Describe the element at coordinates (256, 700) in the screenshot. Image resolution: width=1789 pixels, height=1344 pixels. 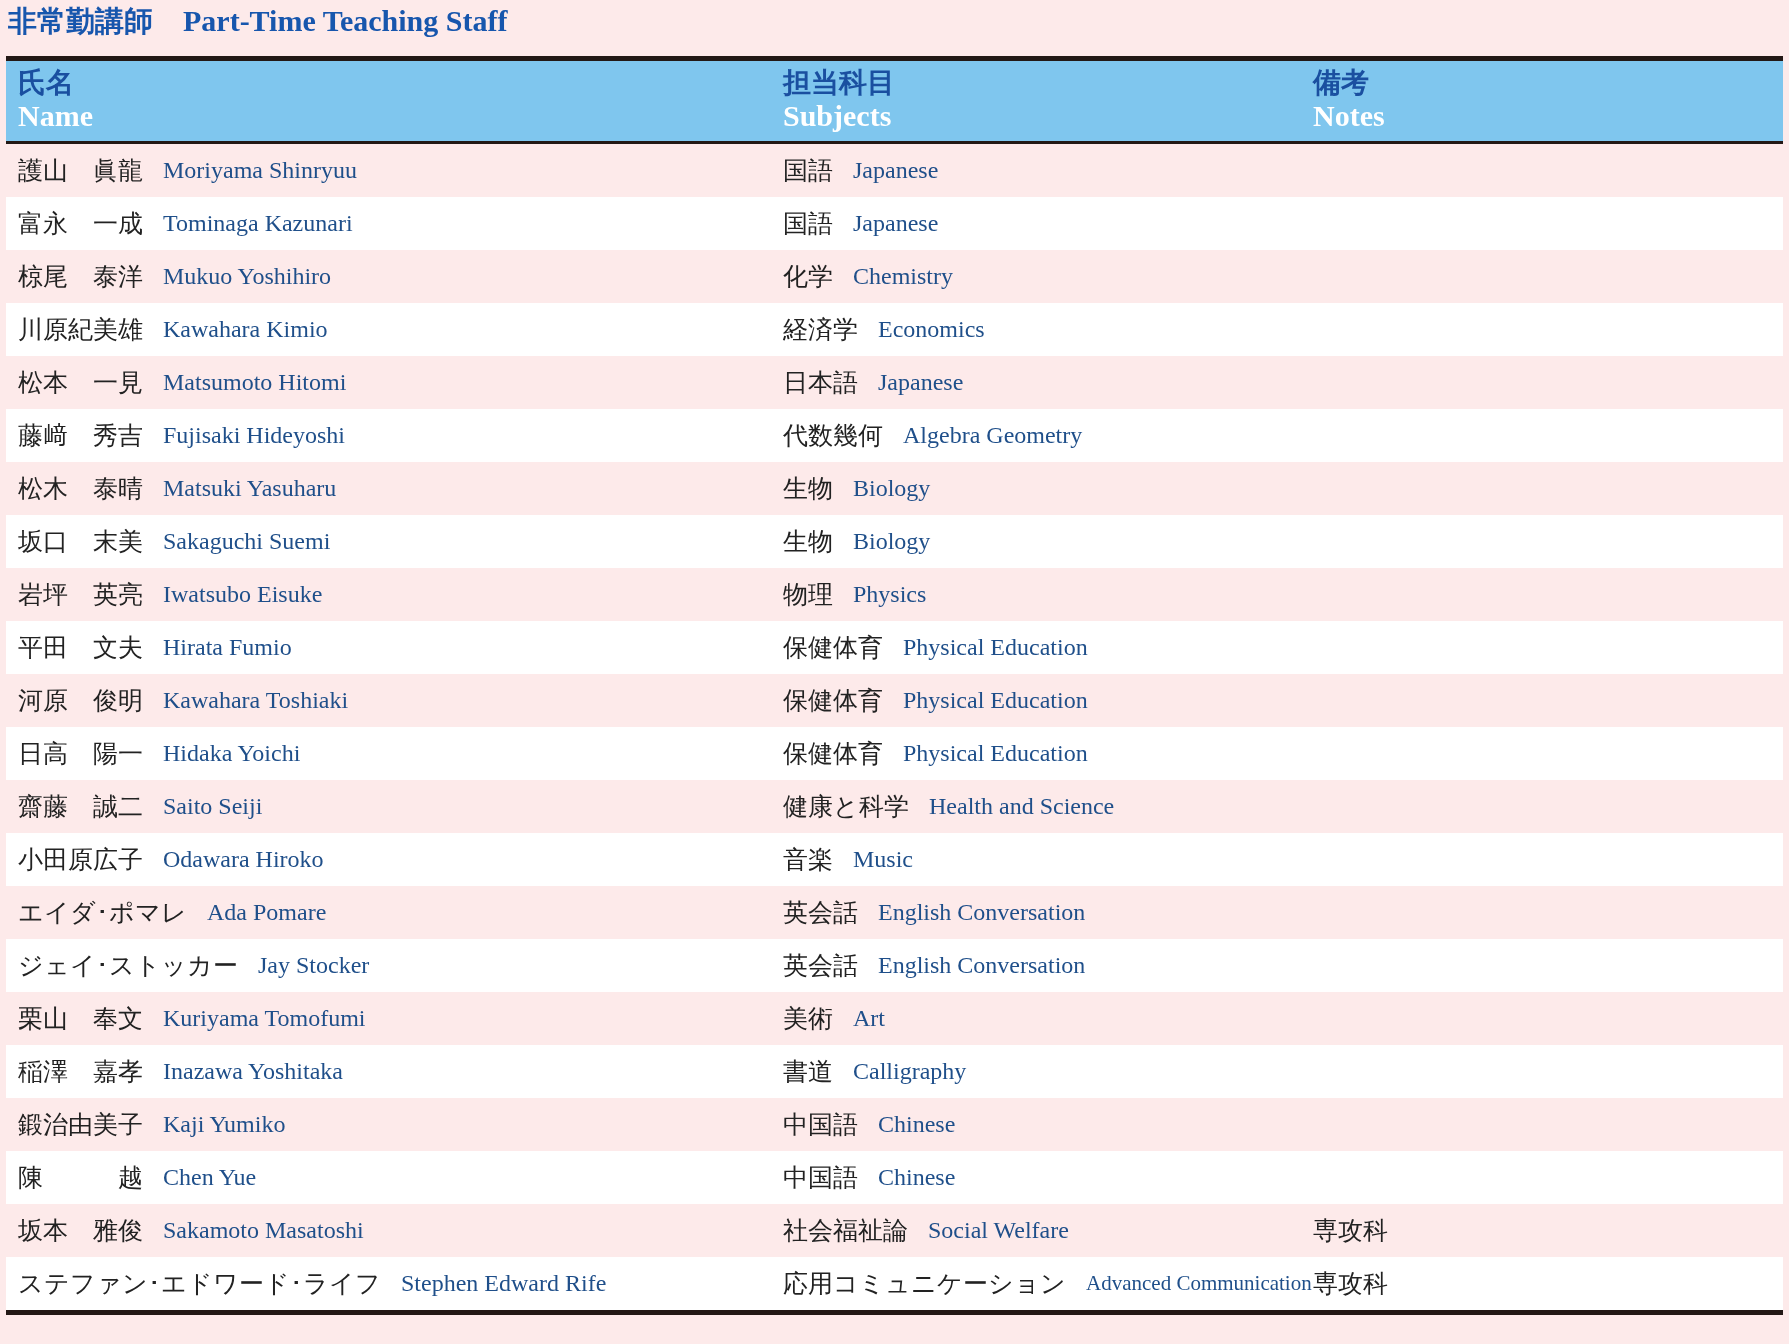
I see `english-name: Kawahara Toshiaki` at that location.